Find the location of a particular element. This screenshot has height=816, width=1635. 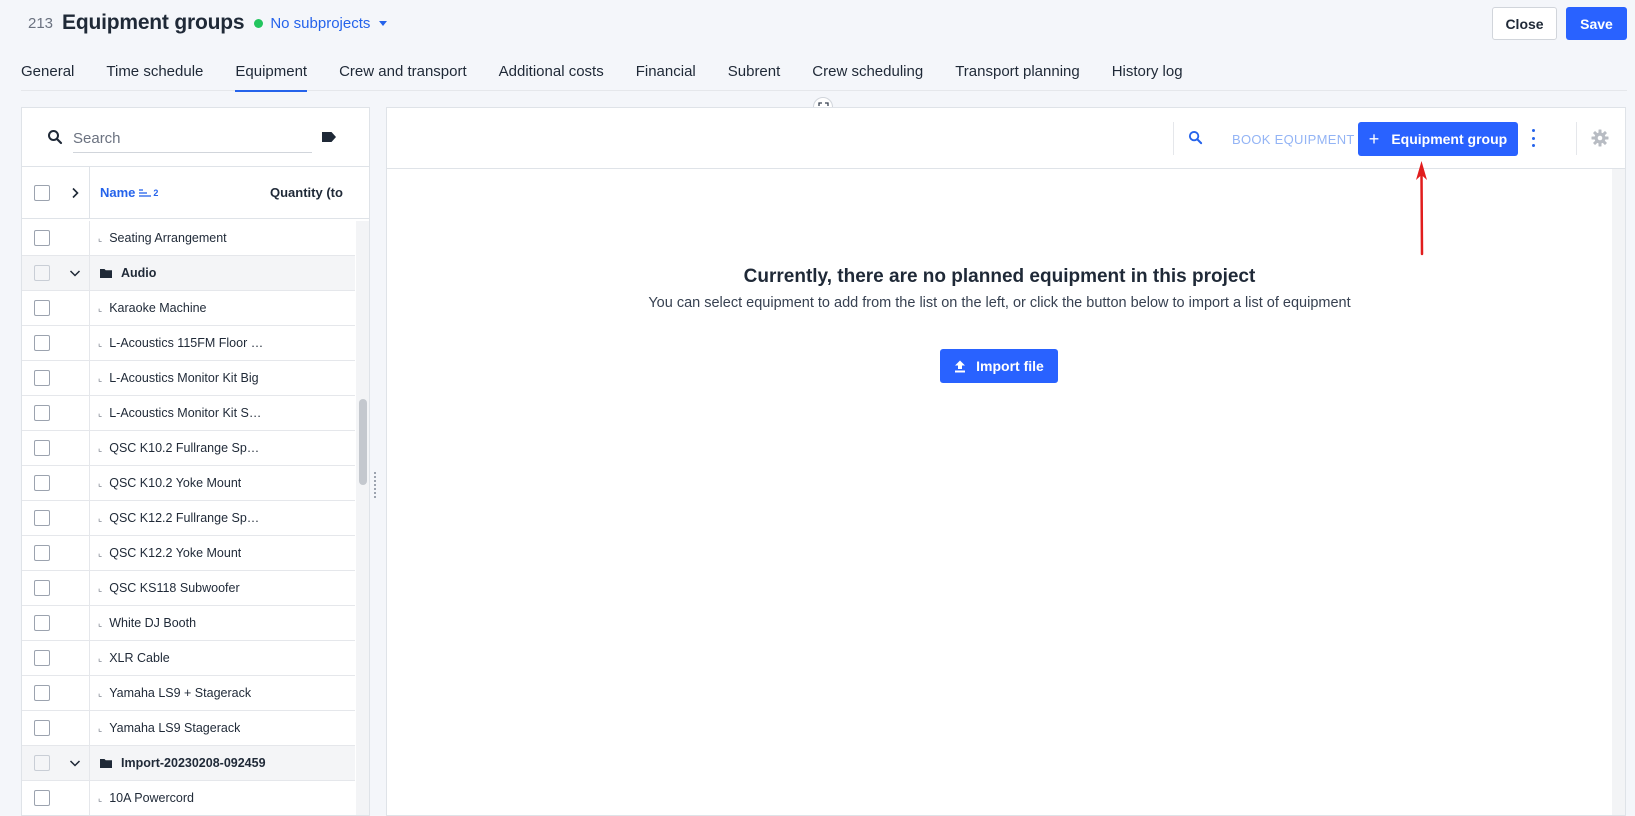

tab-history-log: History log is located at coordinates (1147, 71).